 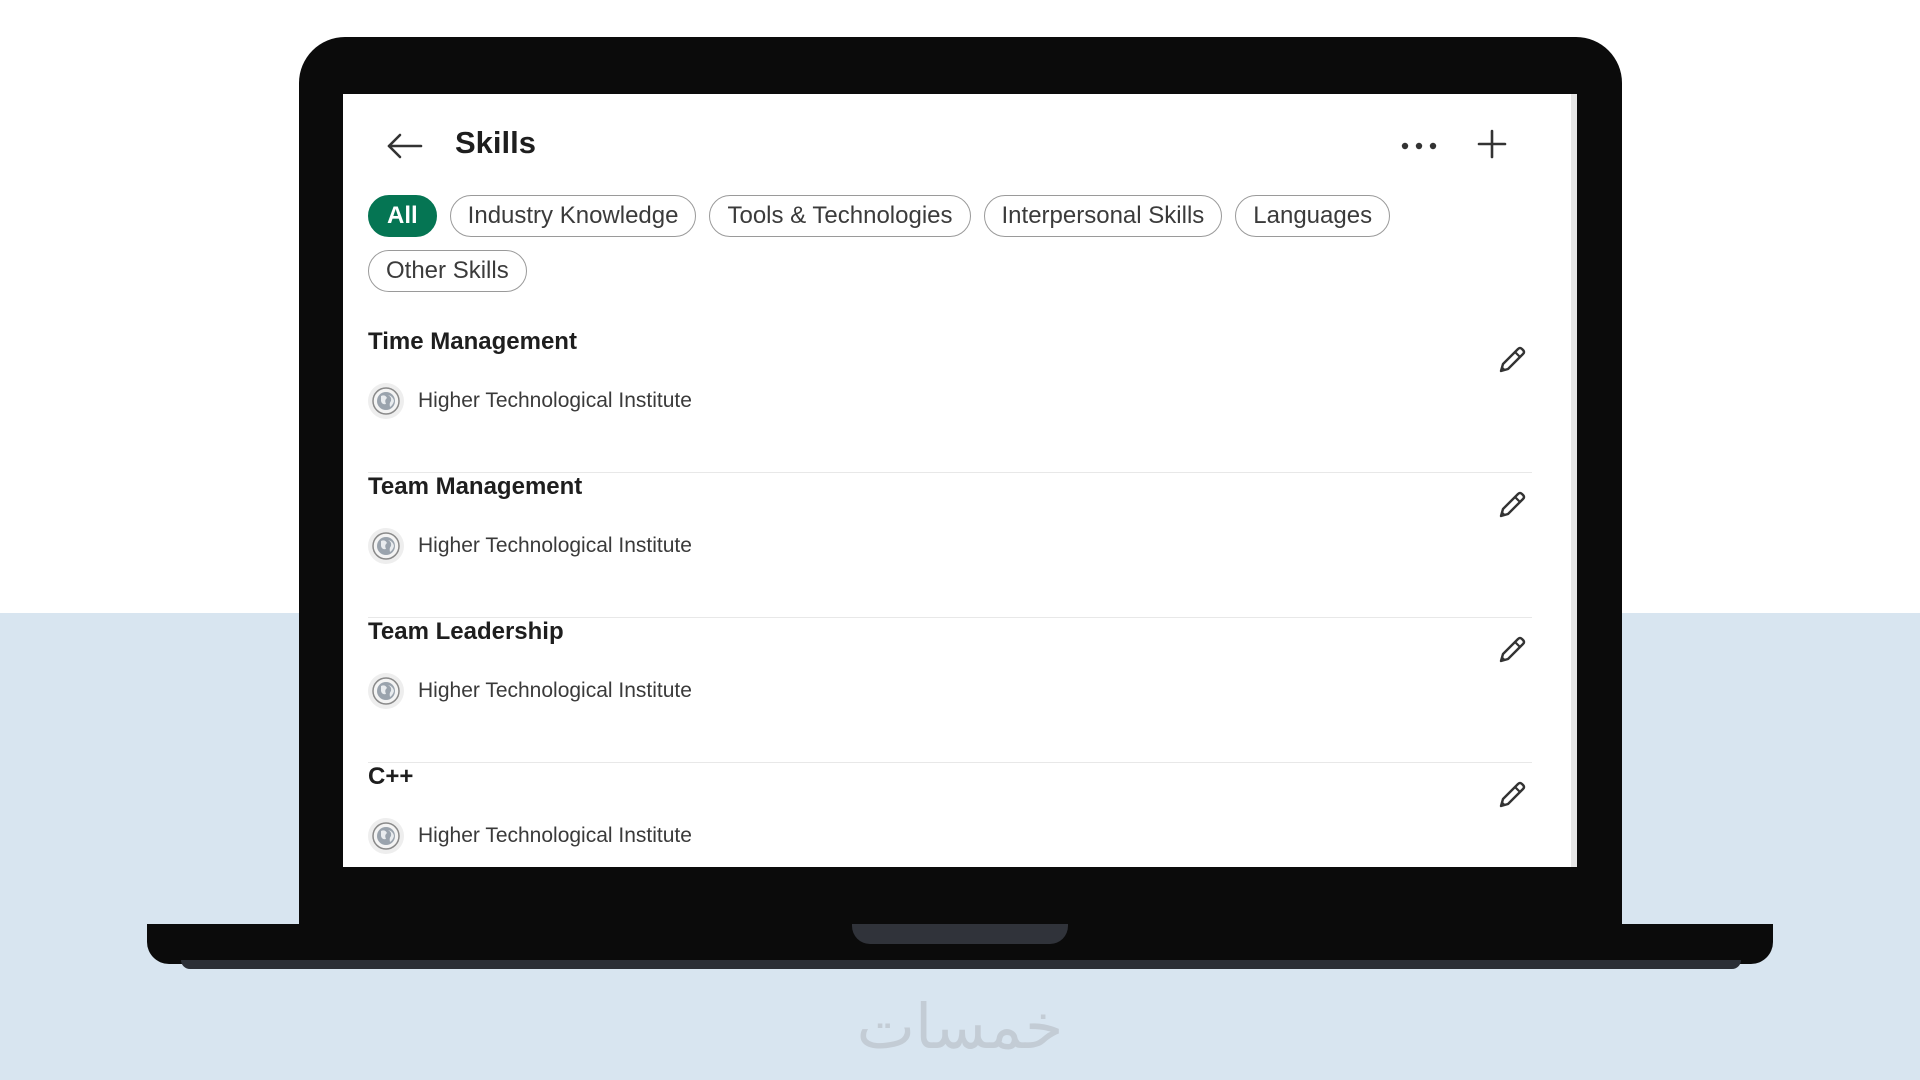 I want to click on filter-pill-languages: Languages, so click(x=1313, y=216).